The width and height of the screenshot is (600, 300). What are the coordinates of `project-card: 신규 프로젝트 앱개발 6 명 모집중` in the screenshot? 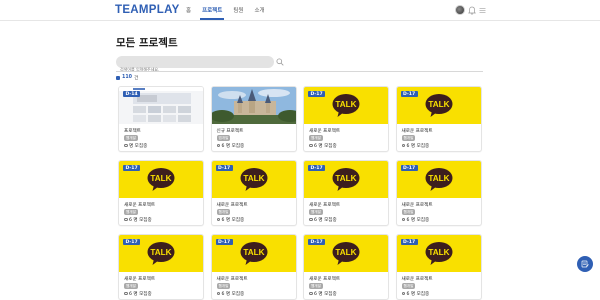 It's located at (253, 119).